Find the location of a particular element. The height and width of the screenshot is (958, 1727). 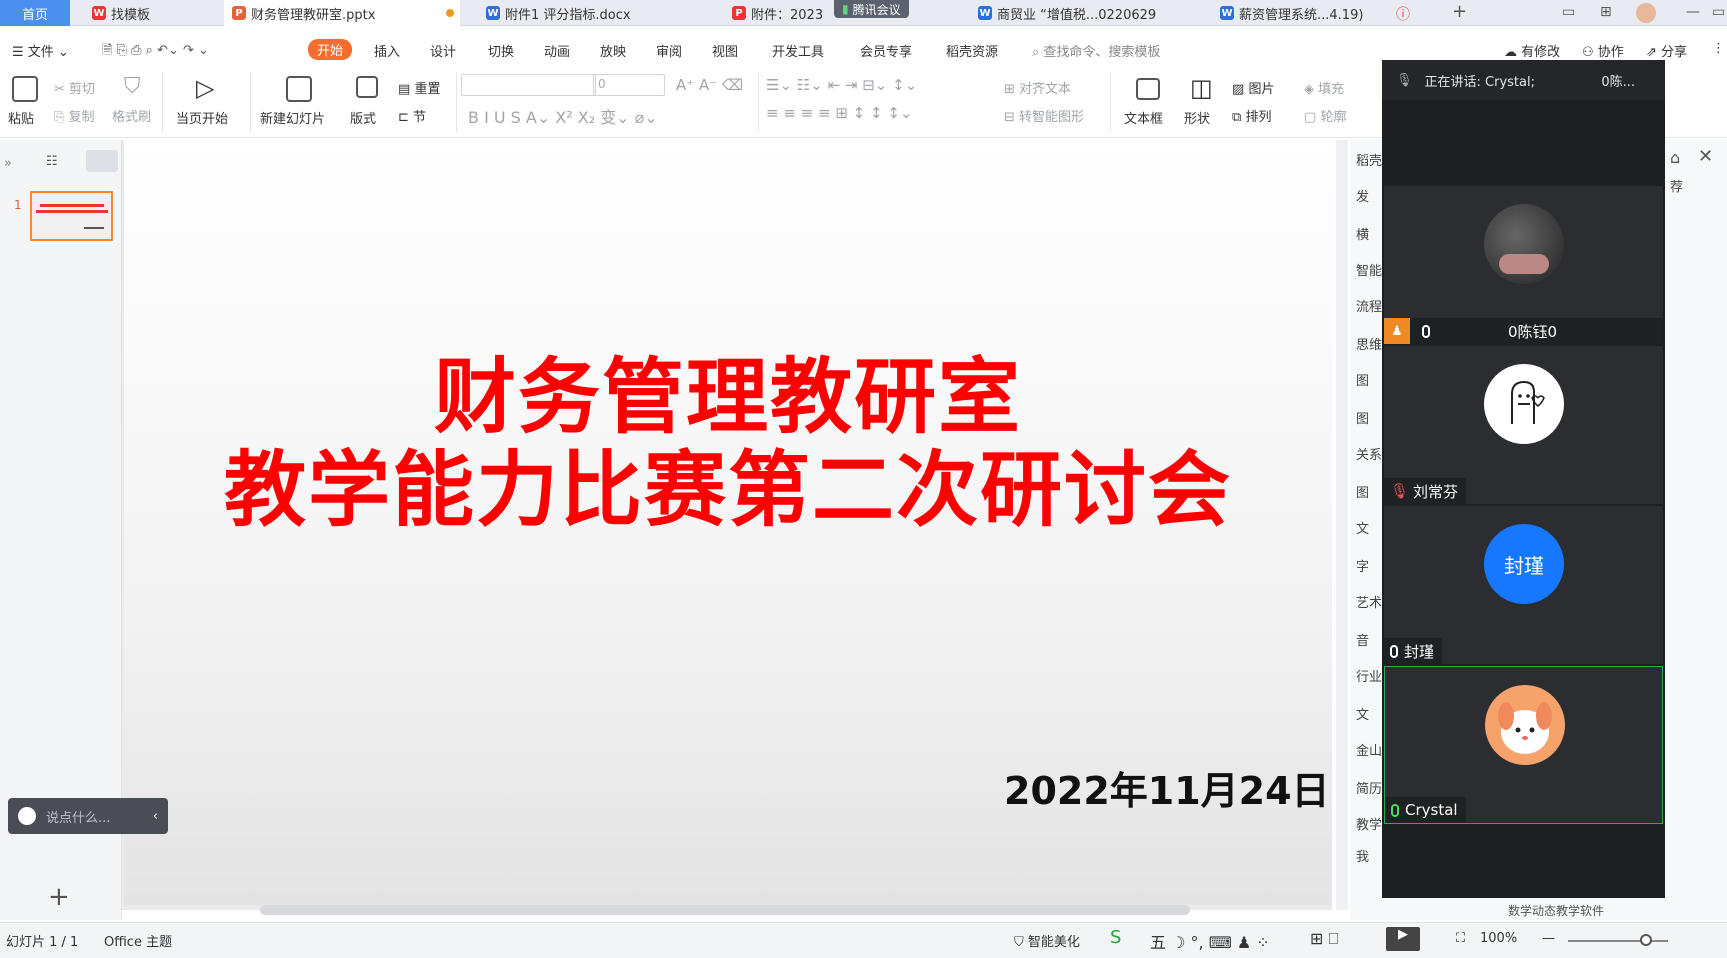

play-current-button: 当页开始 is located at coordinates (202, 117).